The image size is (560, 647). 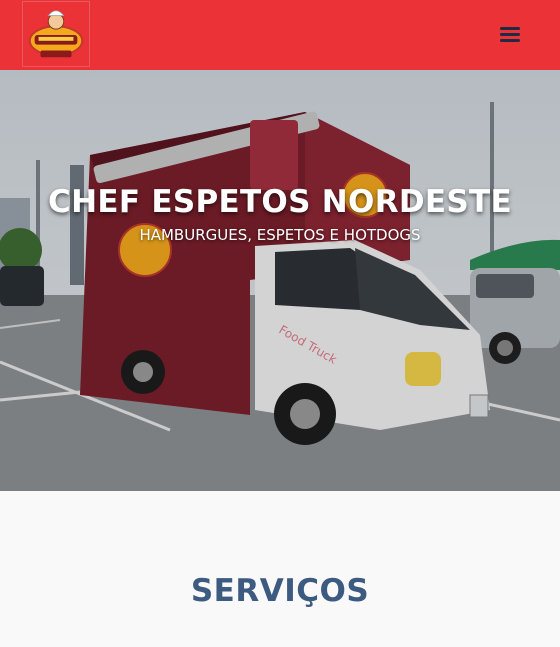 I want to click on brand-logo, so click(x=56, y=34).